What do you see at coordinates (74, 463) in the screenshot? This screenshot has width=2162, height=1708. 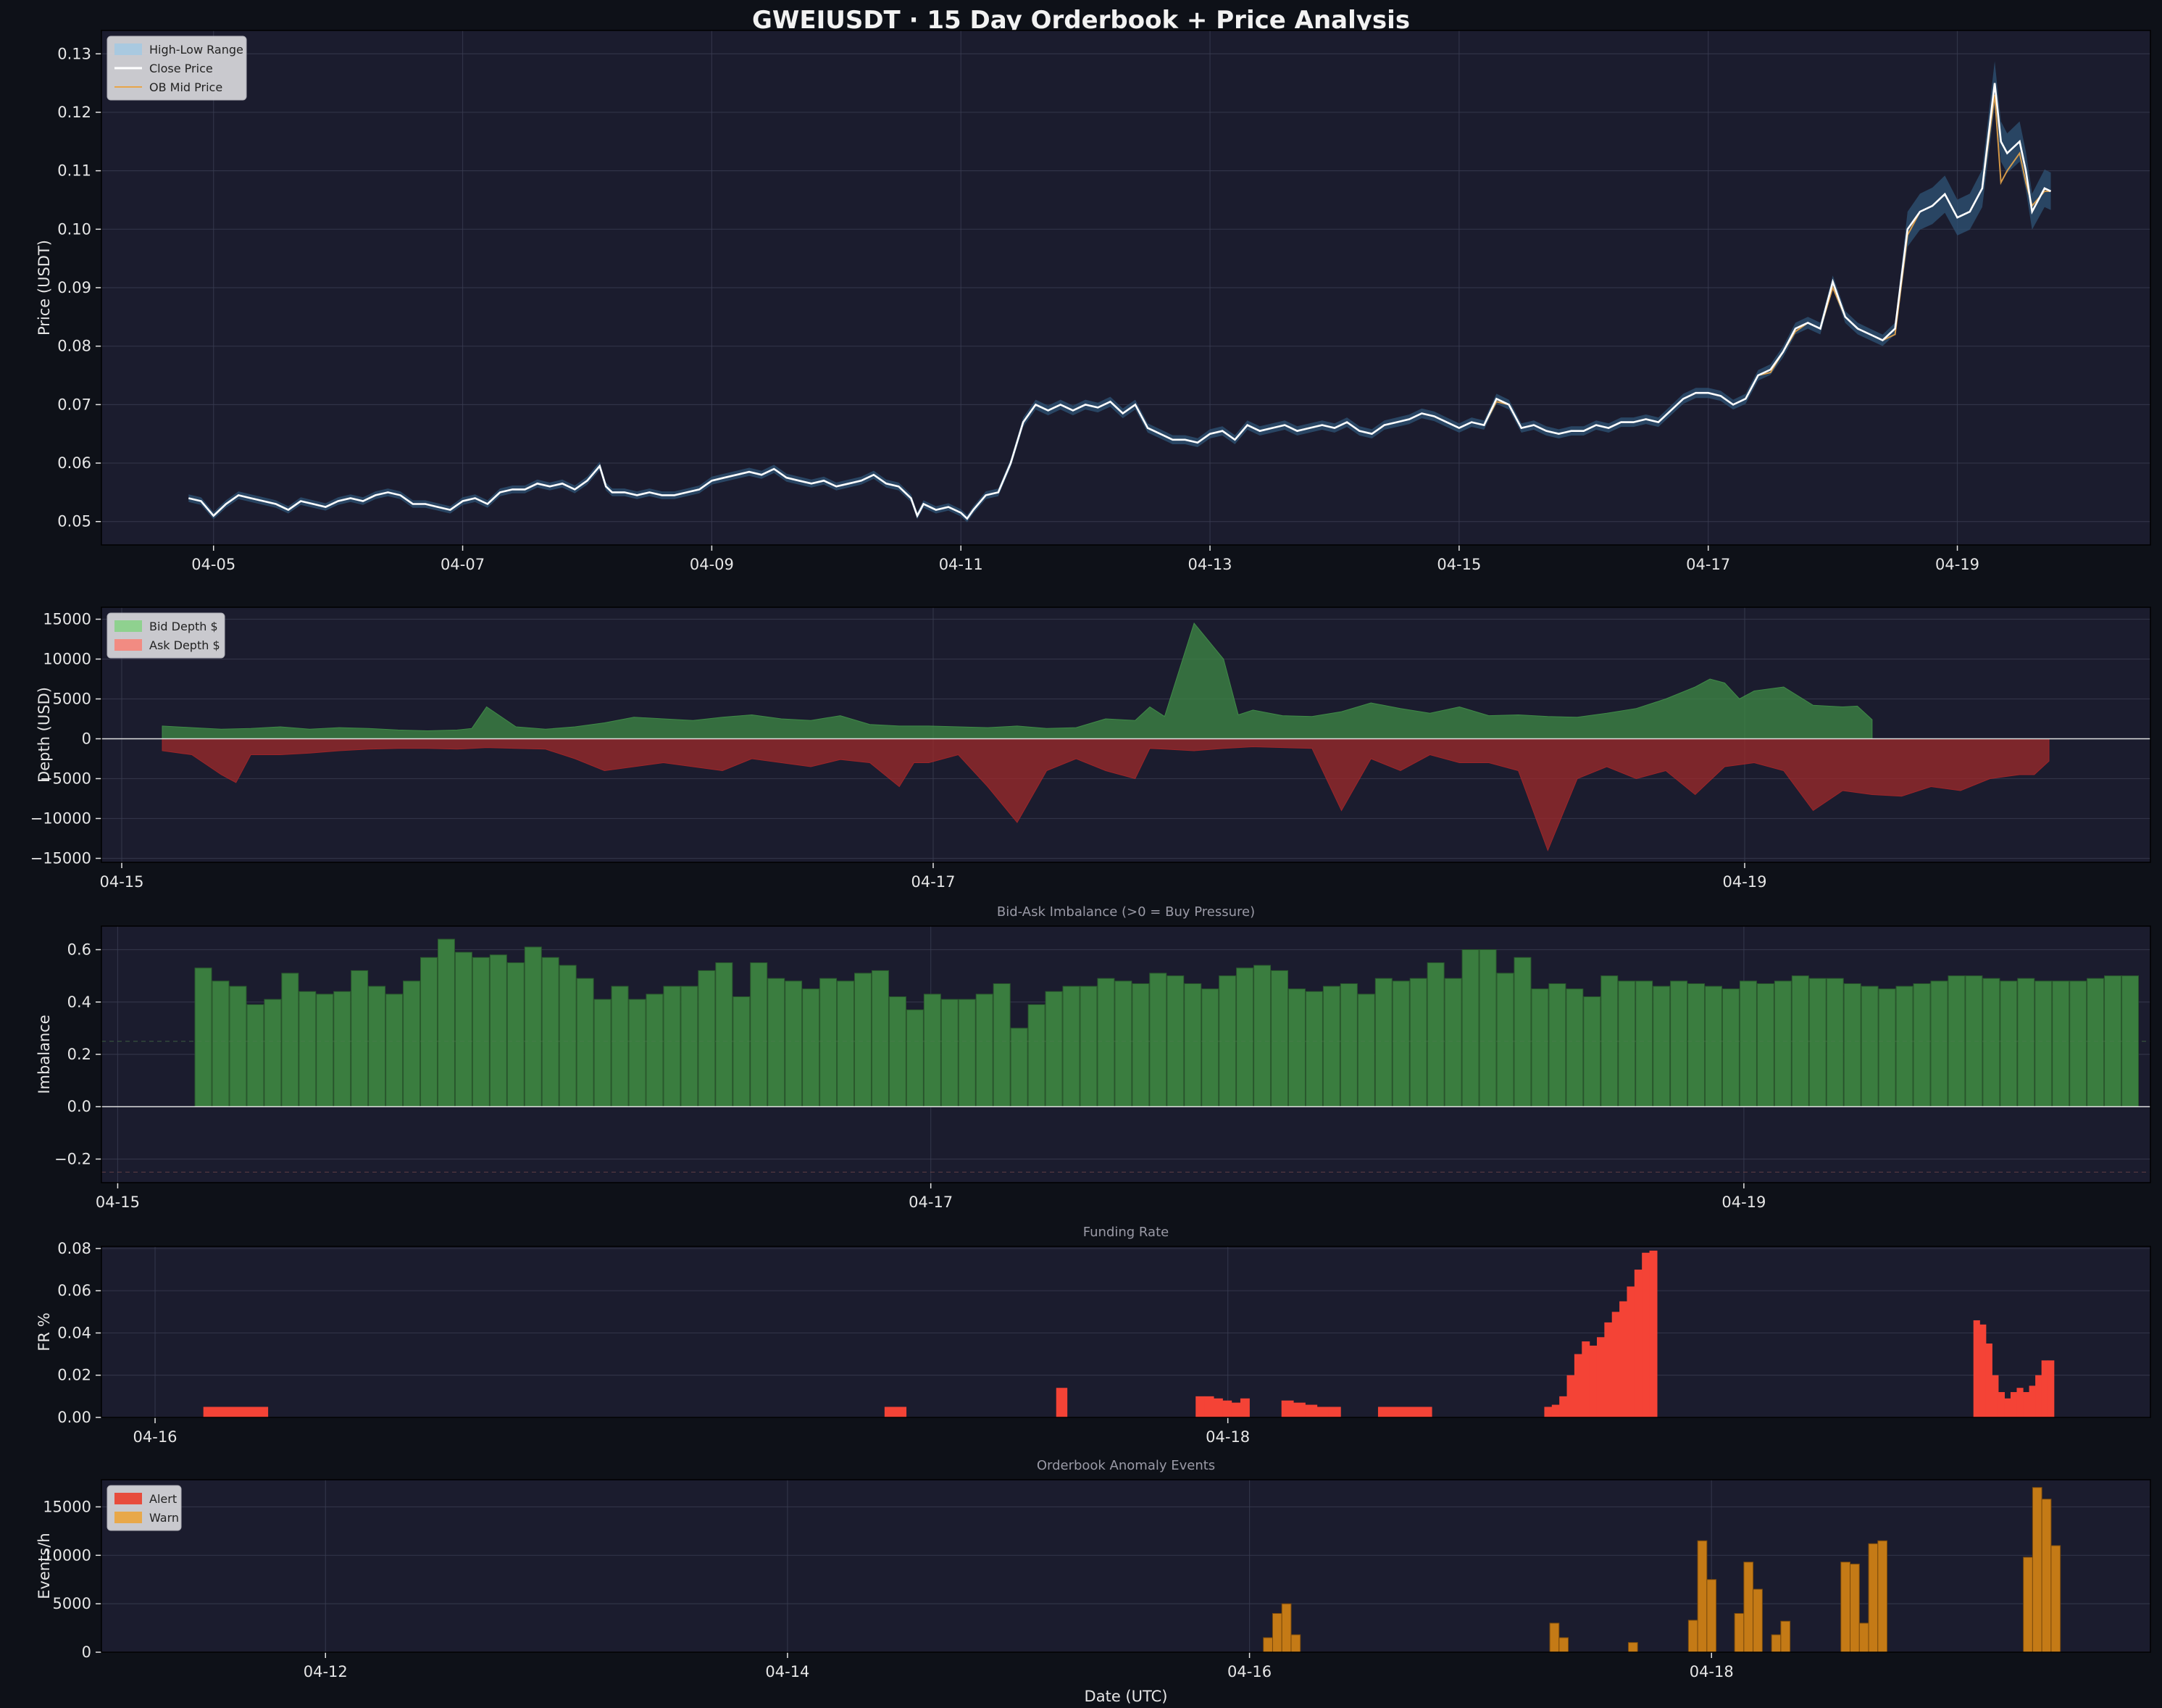 I see `price-ytick-label: 0.06` at bounding box center [74, 463].